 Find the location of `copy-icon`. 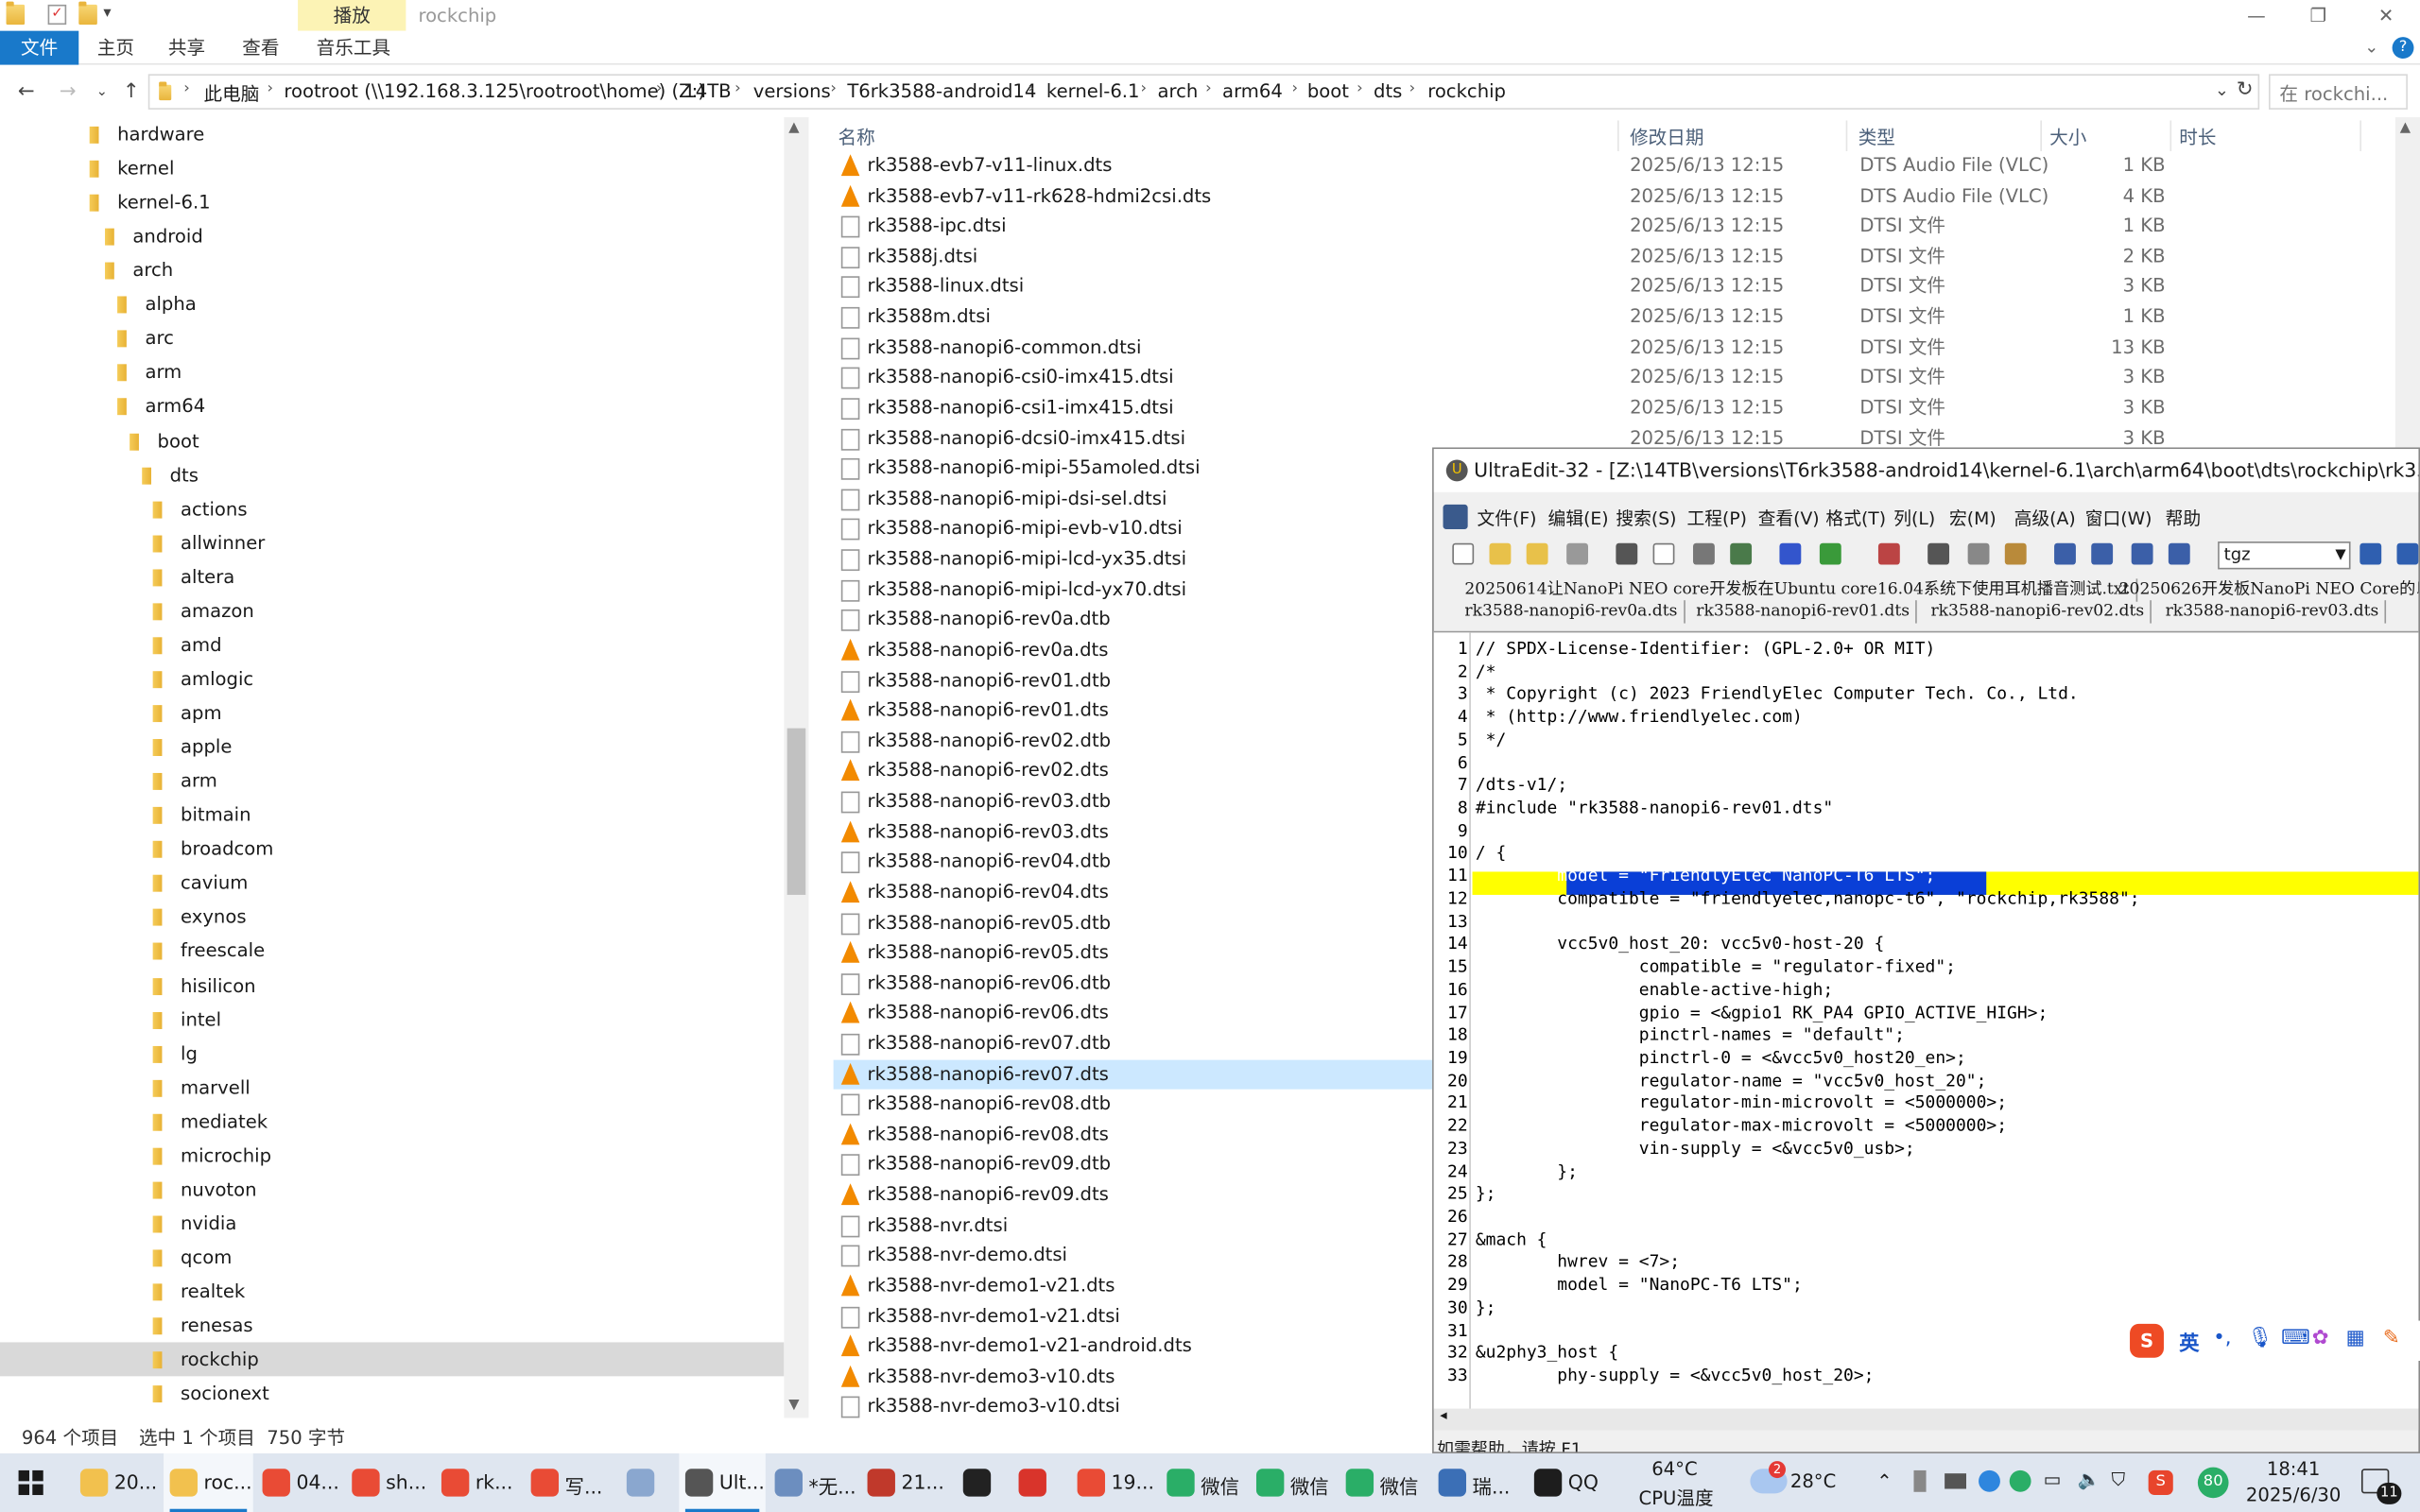

copy-icon is located at coordinates (1978, 553).